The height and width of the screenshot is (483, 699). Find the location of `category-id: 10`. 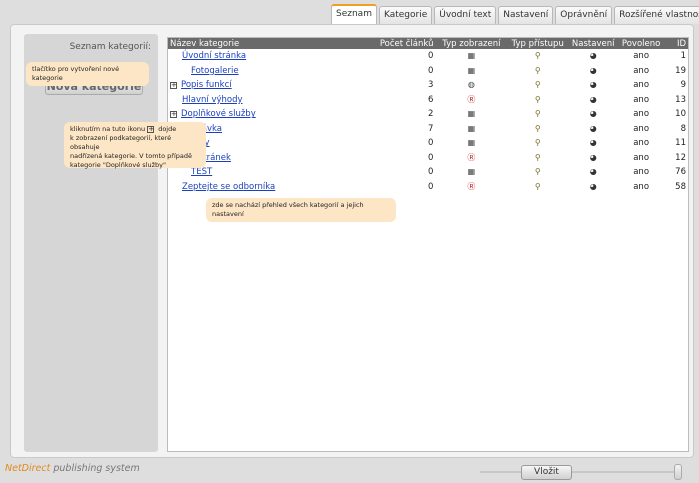

category-id: 10 is located at coordinates (680, 114).